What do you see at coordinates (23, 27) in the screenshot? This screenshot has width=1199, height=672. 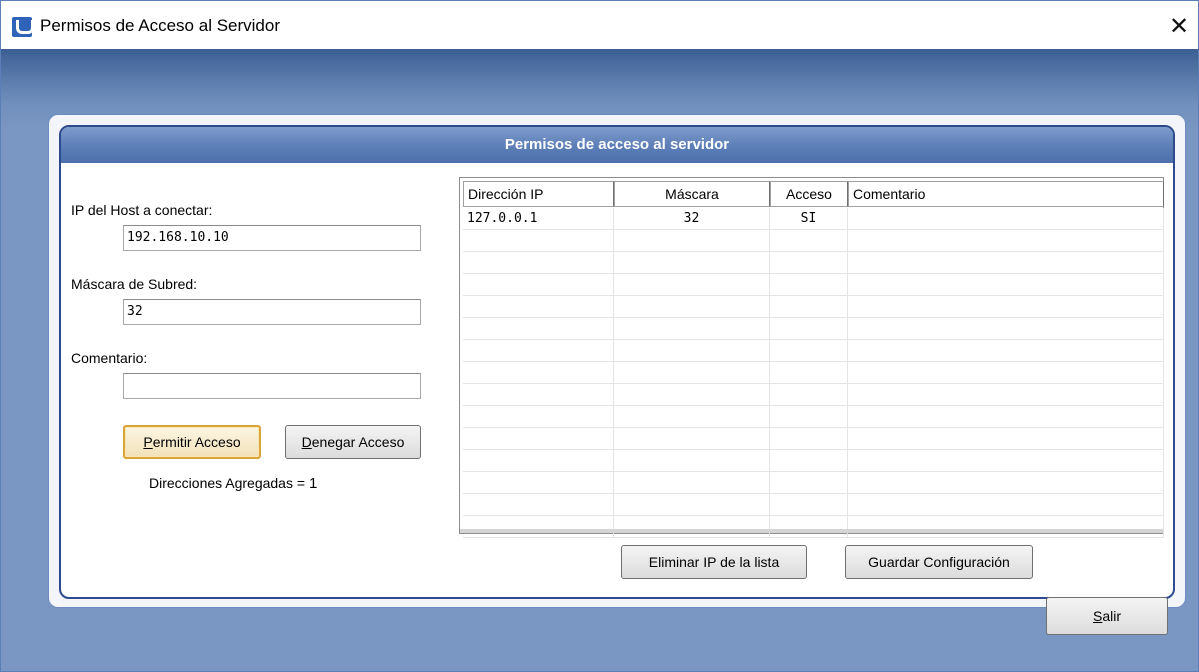 I see `app-logo-icon` at bounding box center [23, 27].